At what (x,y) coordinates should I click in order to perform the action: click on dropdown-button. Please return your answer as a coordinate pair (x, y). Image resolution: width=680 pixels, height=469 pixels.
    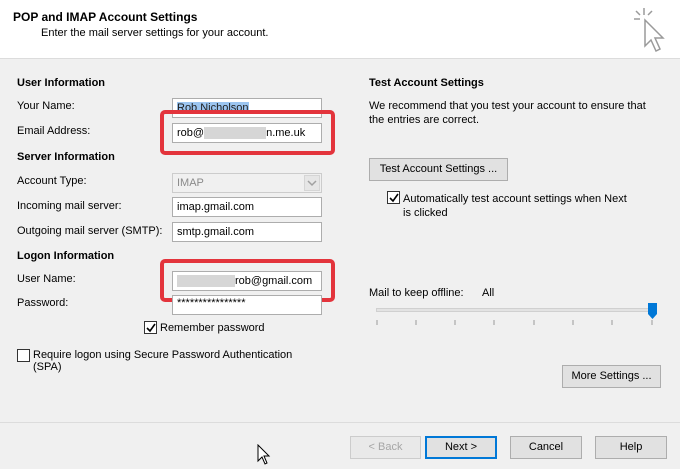
    Looking at the image, I should click on (312, 183).